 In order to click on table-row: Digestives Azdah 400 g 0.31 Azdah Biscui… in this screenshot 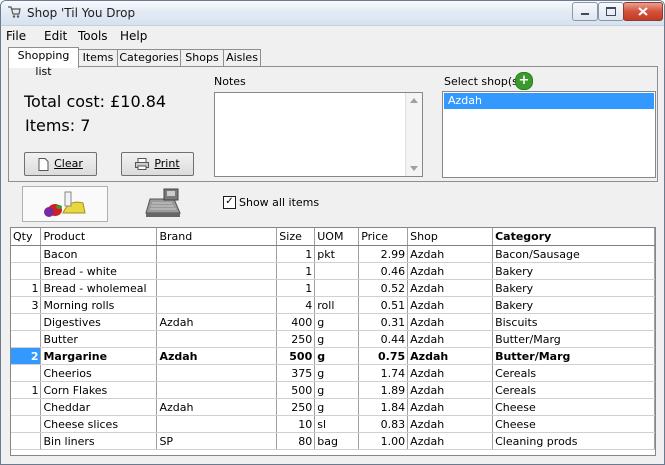, I will do `click(333, 322)`.